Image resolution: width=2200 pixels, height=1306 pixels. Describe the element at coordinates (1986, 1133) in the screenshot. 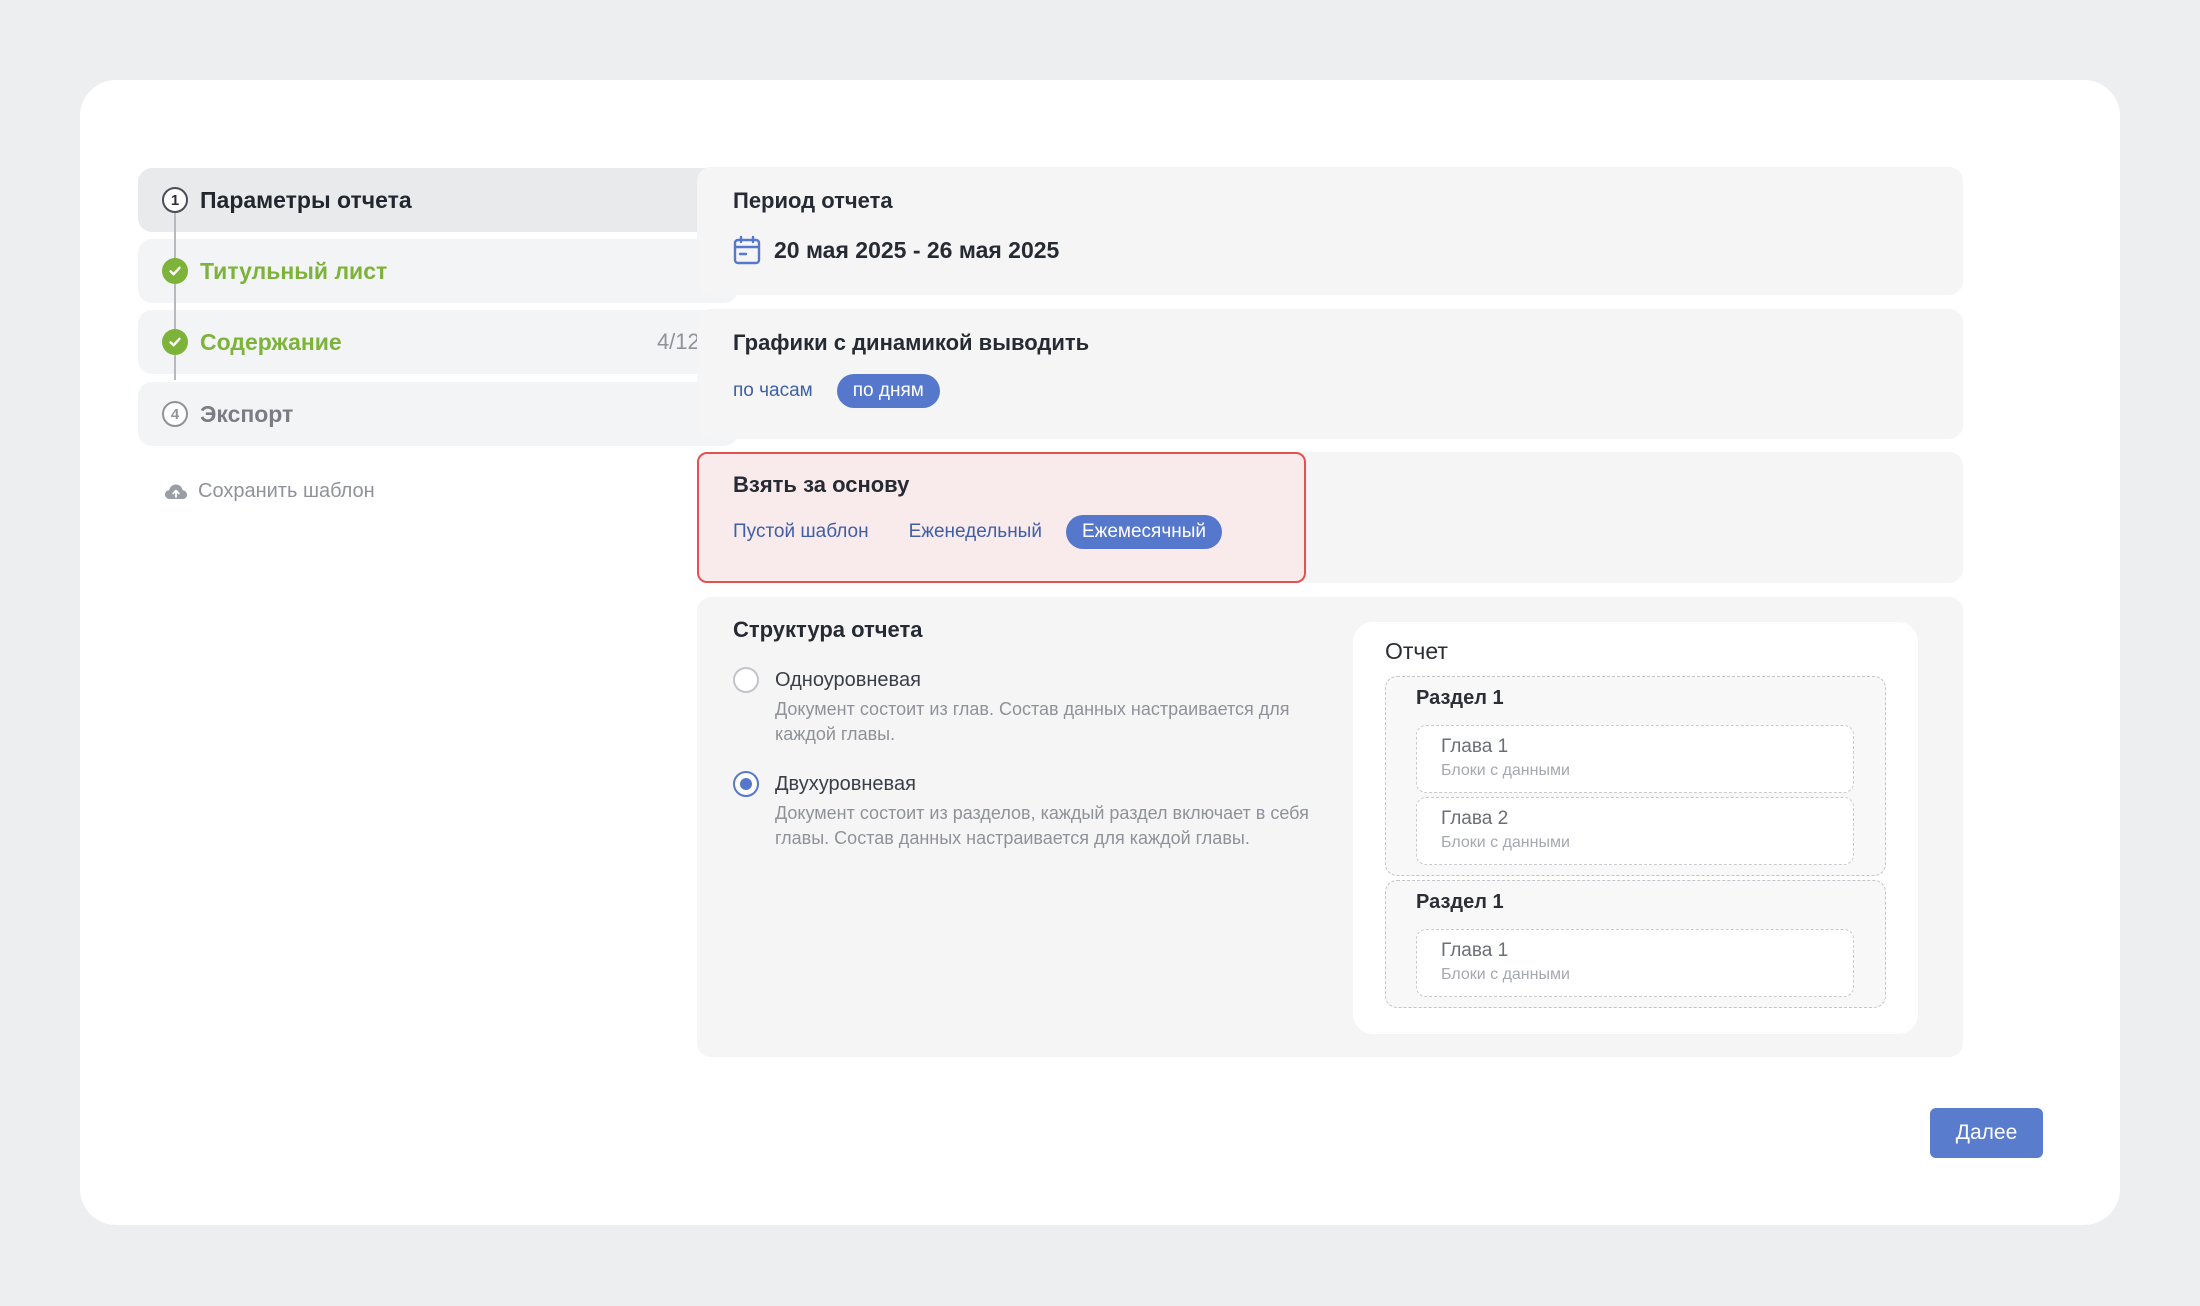

I see `next-button: Далее` at that location.